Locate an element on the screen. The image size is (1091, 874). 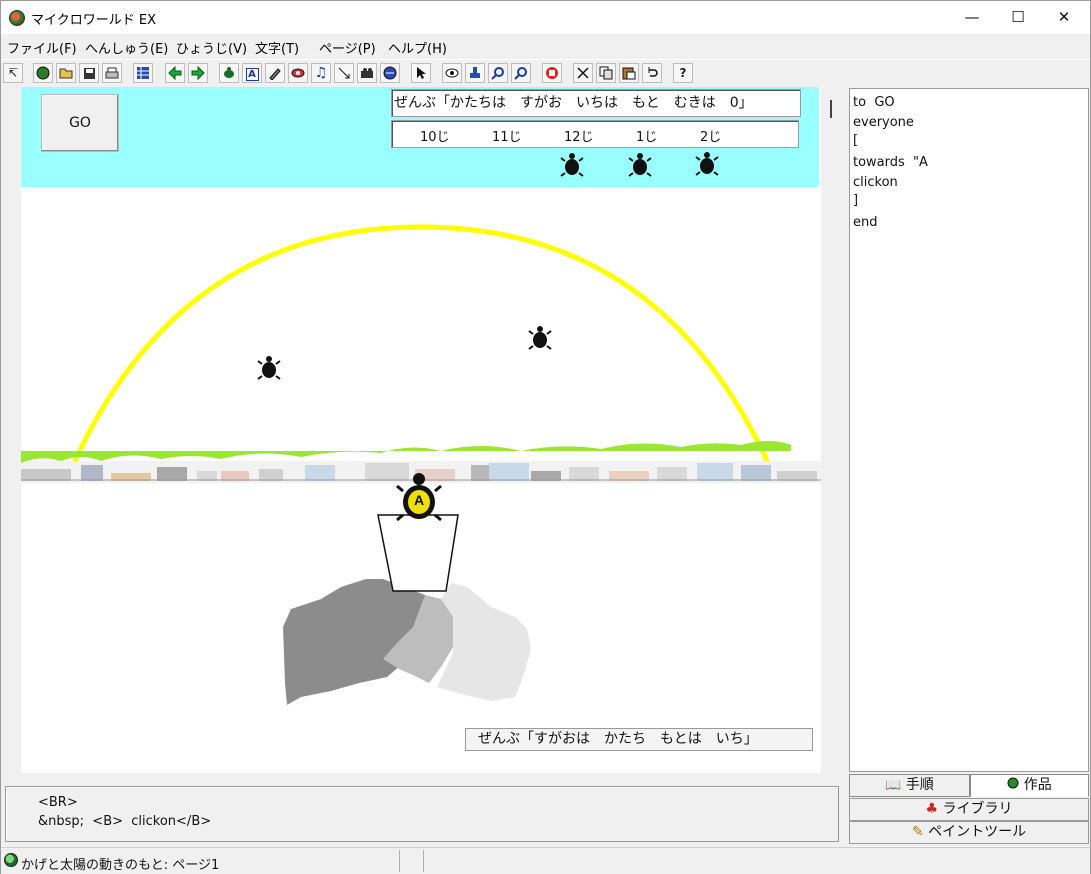
print-icon is located at coordinates (112, 73).